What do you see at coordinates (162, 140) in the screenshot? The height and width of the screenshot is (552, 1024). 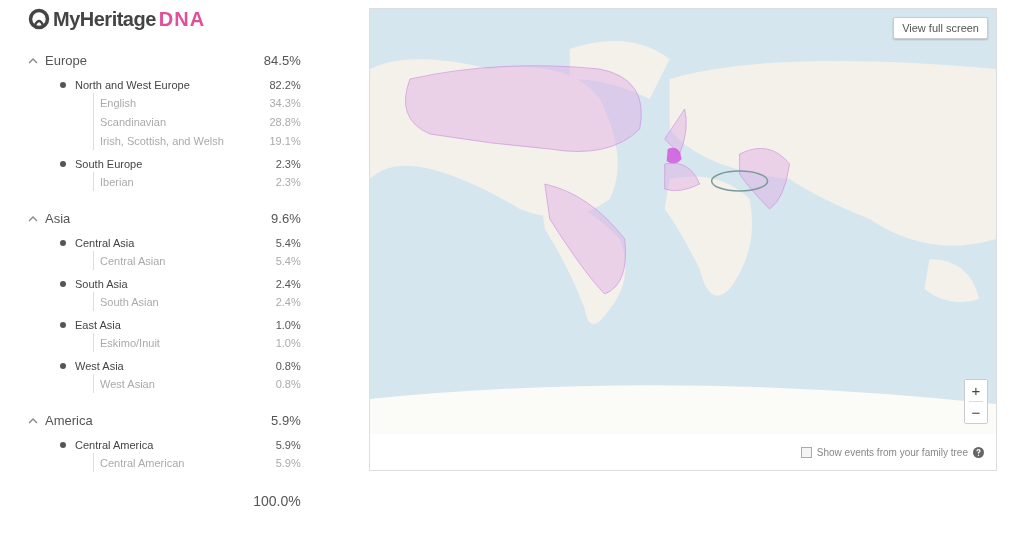 I see `ethnicity-name: Irish, Scottish, and Welsh` at bounding box center [162, 140].